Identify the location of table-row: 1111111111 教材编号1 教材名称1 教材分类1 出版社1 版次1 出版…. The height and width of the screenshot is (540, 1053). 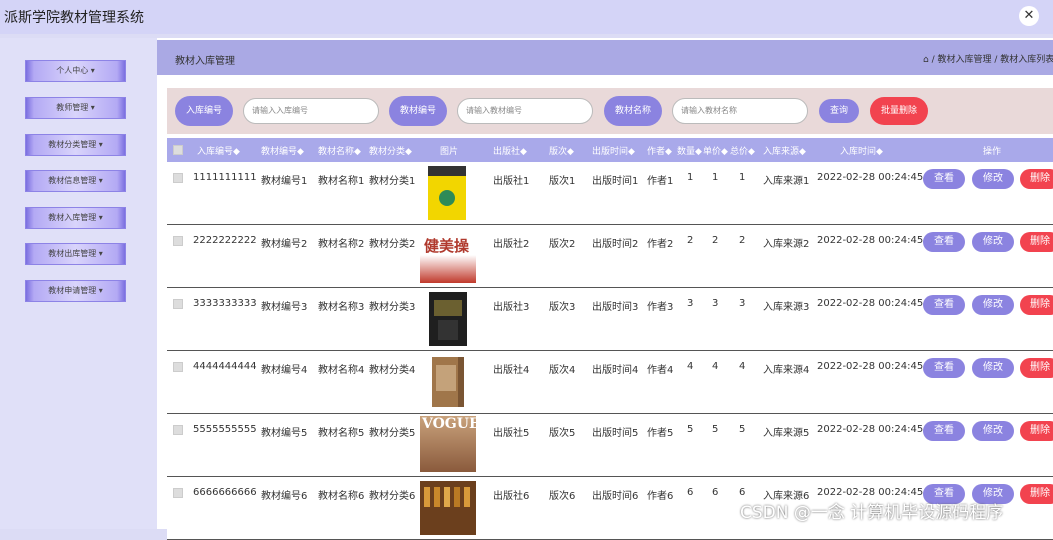
(610, 193).